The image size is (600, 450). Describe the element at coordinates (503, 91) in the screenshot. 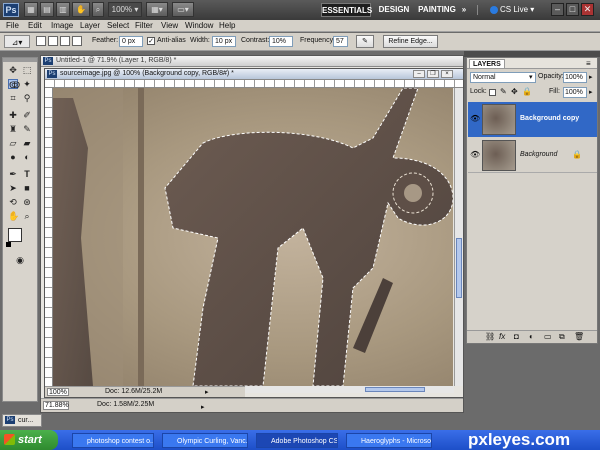

I see `lock-image-icon: ✎` at that location.